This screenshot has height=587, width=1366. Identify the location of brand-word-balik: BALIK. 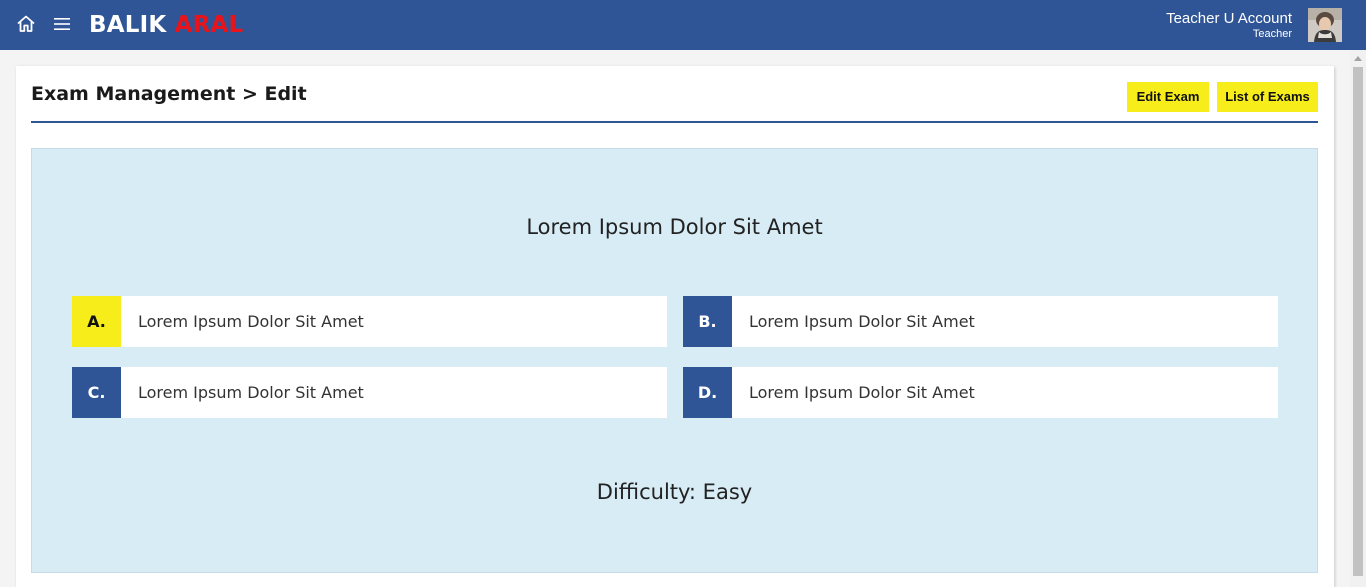
(128, 25).